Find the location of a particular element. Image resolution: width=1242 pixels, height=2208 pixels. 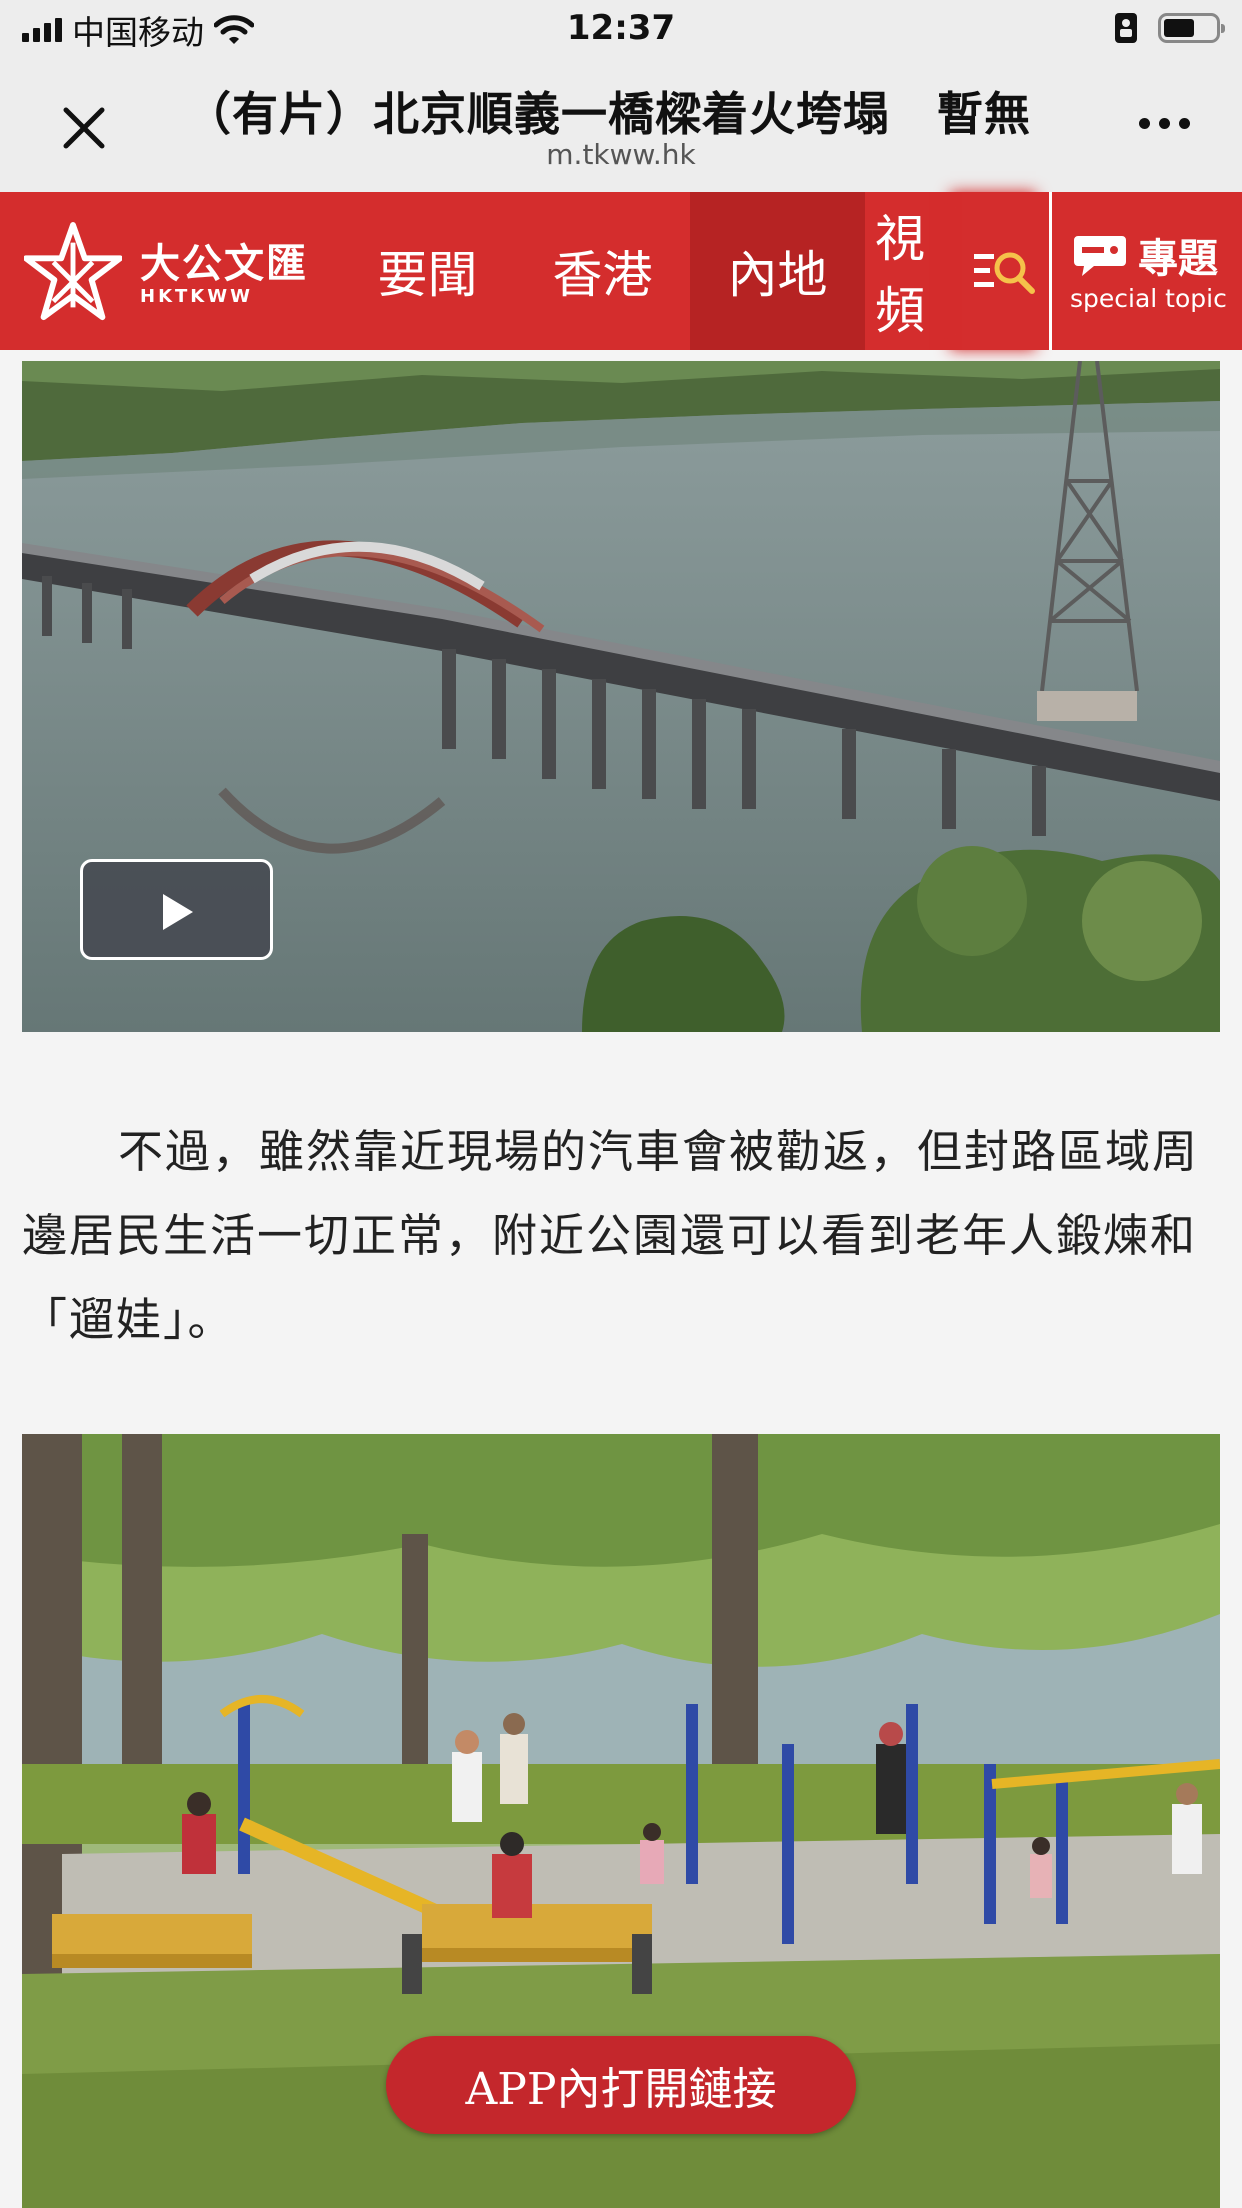

battery-icon is located at coordinates (1191, 28).